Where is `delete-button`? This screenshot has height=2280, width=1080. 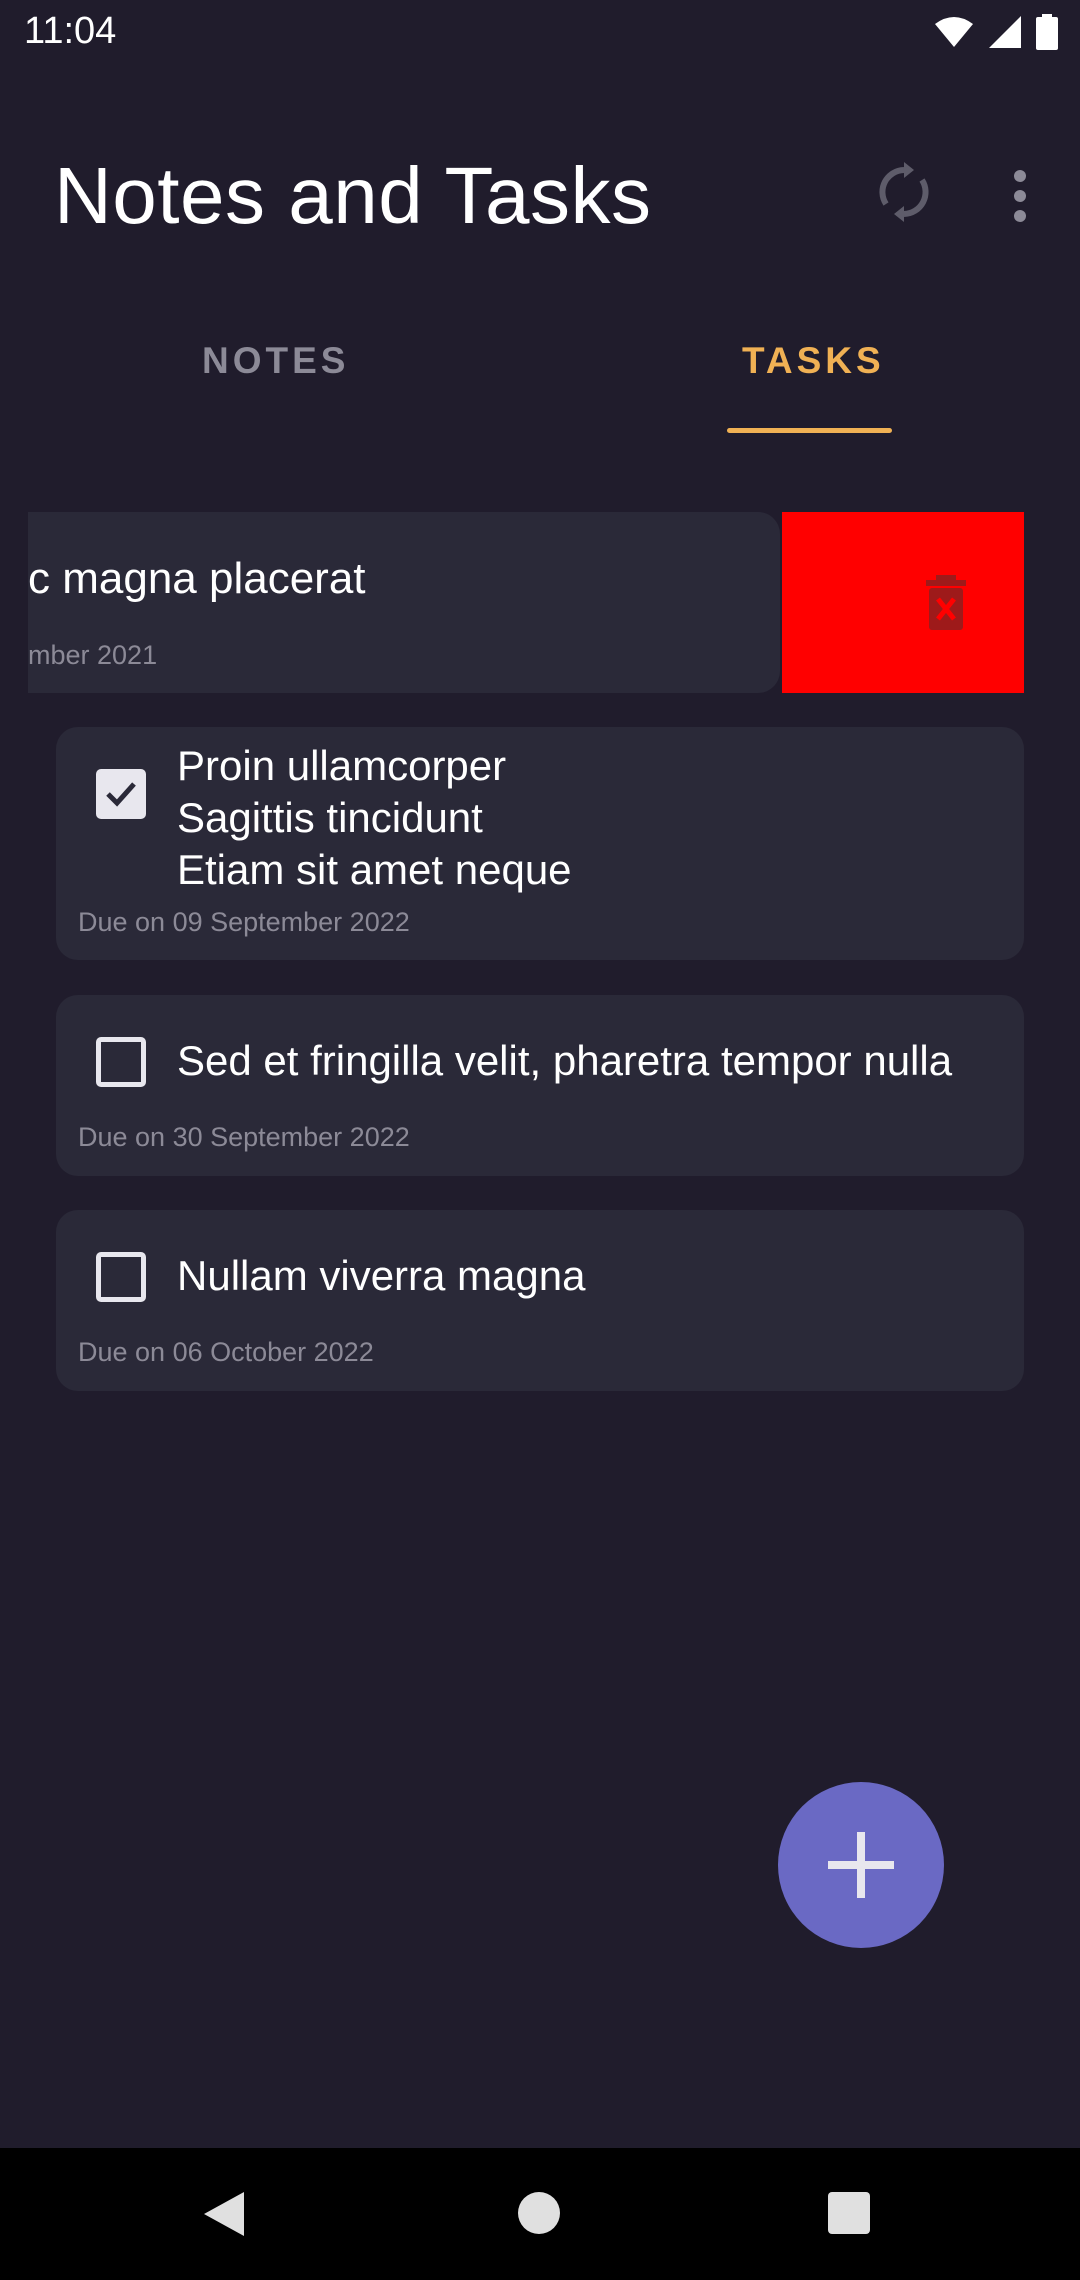
delete-button is located at coordinates (946, 603).